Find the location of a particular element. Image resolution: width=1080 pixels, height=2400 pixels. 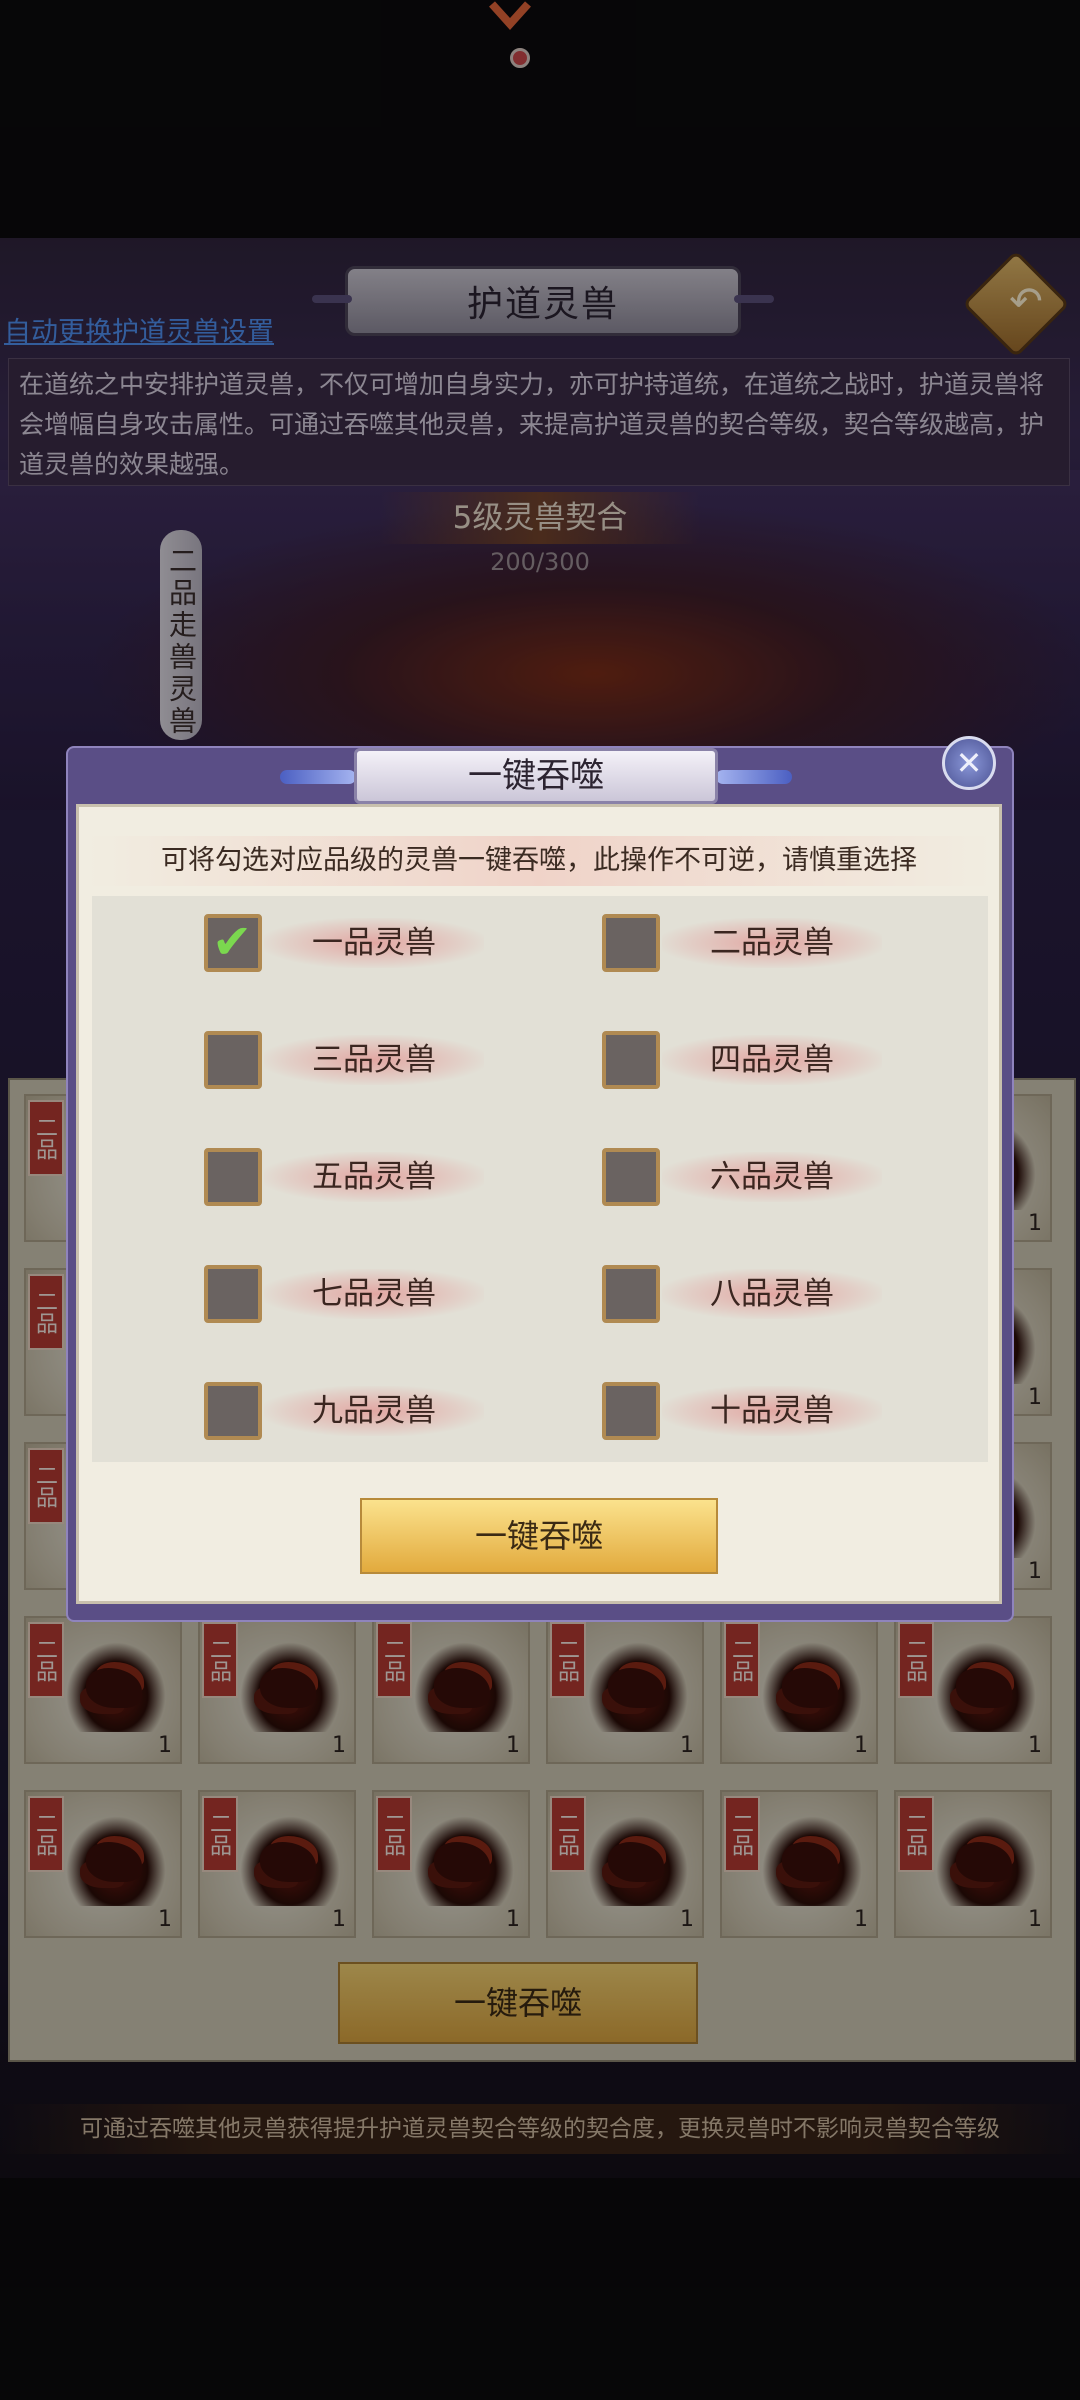

grade-option-label: 九品灵兽 is located at coordinates (374, 1411).